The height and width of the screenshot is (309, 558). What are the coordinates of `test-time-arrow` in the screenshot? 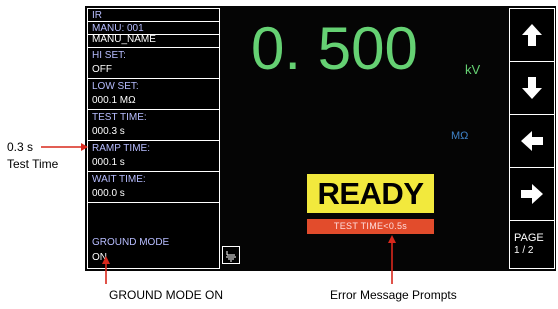 It's located at (64, 147).